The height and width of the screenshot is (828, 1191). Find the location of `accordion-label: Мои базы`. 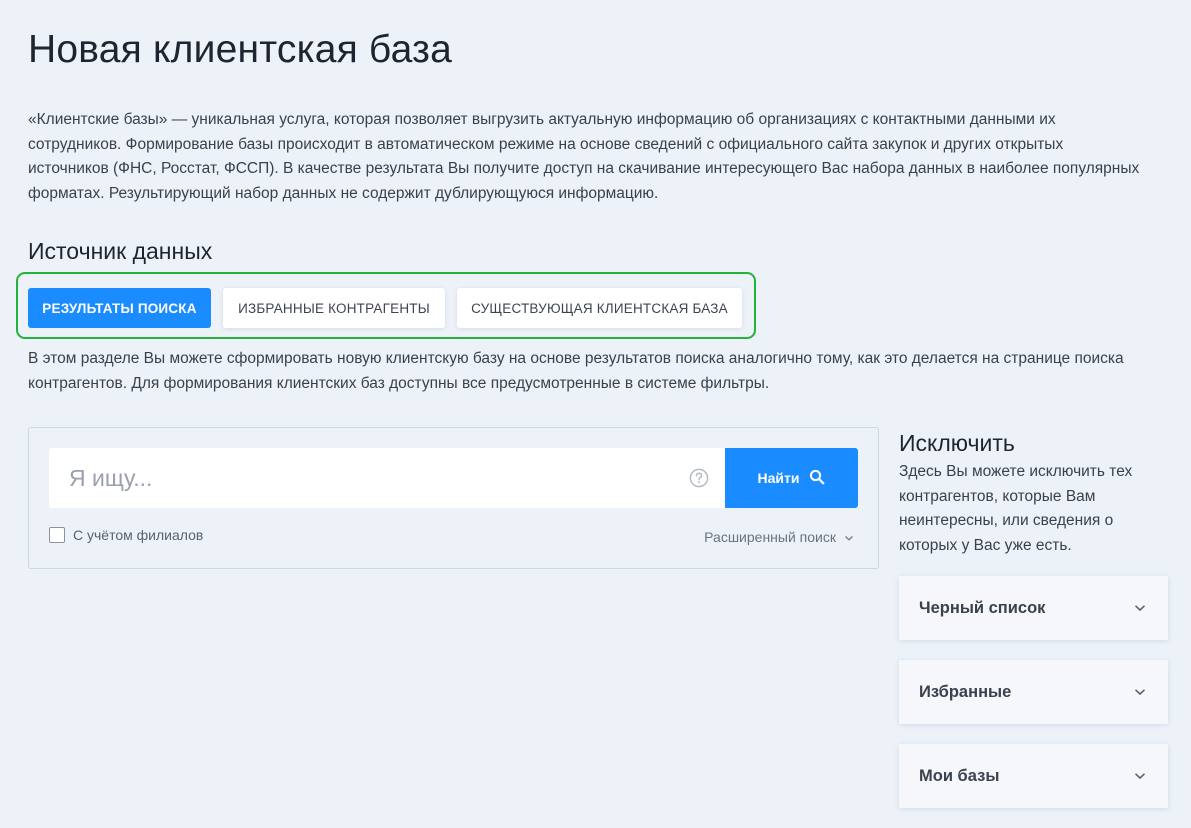

accordion-label: Мои базы is located at coordinates (959, 775).